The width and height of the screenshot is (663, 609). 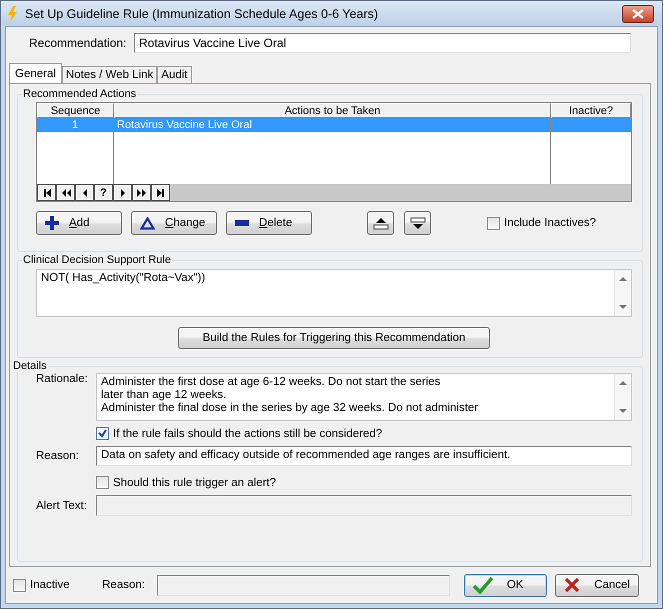 I want to click on checkbox-label: Include Inactives?, so click(x=550, y=223).